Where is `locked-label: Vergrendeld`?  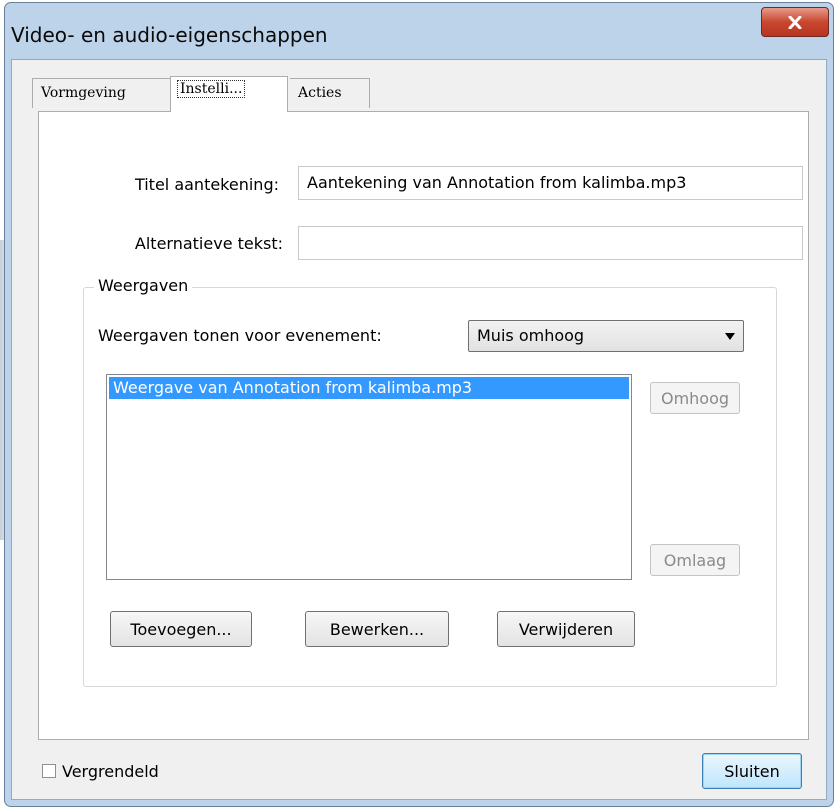 locked-label: Vergrendeld is located at coordinates (110, 771).